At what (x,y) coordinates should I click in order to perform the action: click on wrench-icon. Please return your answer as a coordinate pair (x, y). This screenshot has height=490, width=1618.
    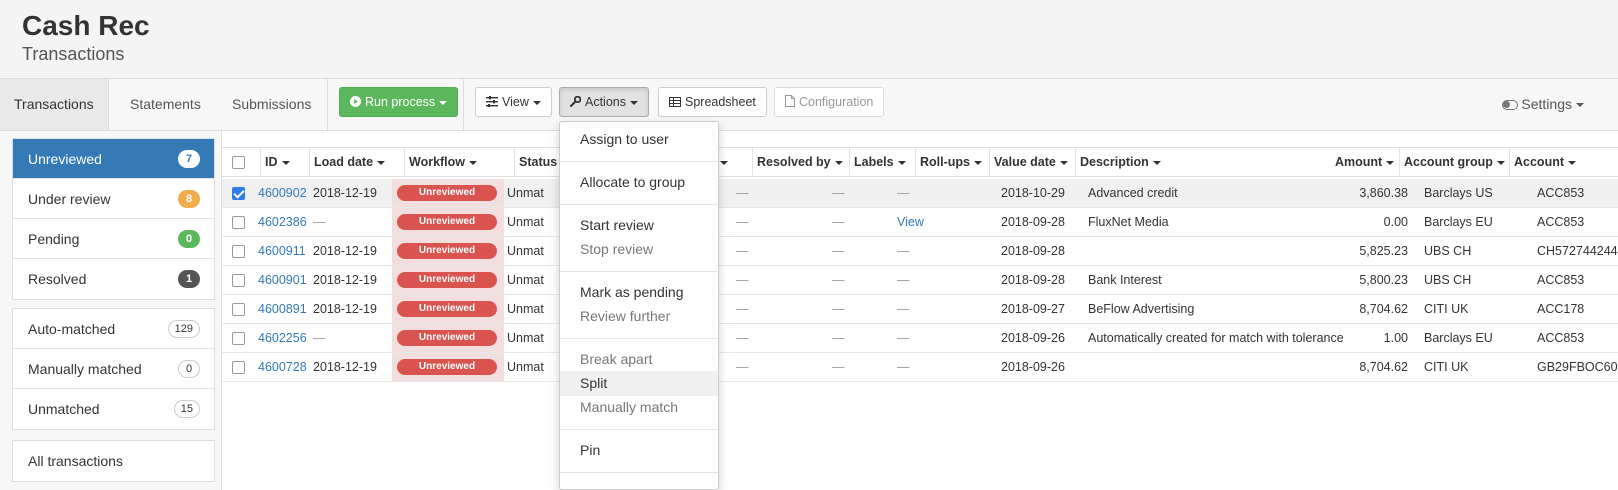
    Looking at the image, I should click on (575, 103).